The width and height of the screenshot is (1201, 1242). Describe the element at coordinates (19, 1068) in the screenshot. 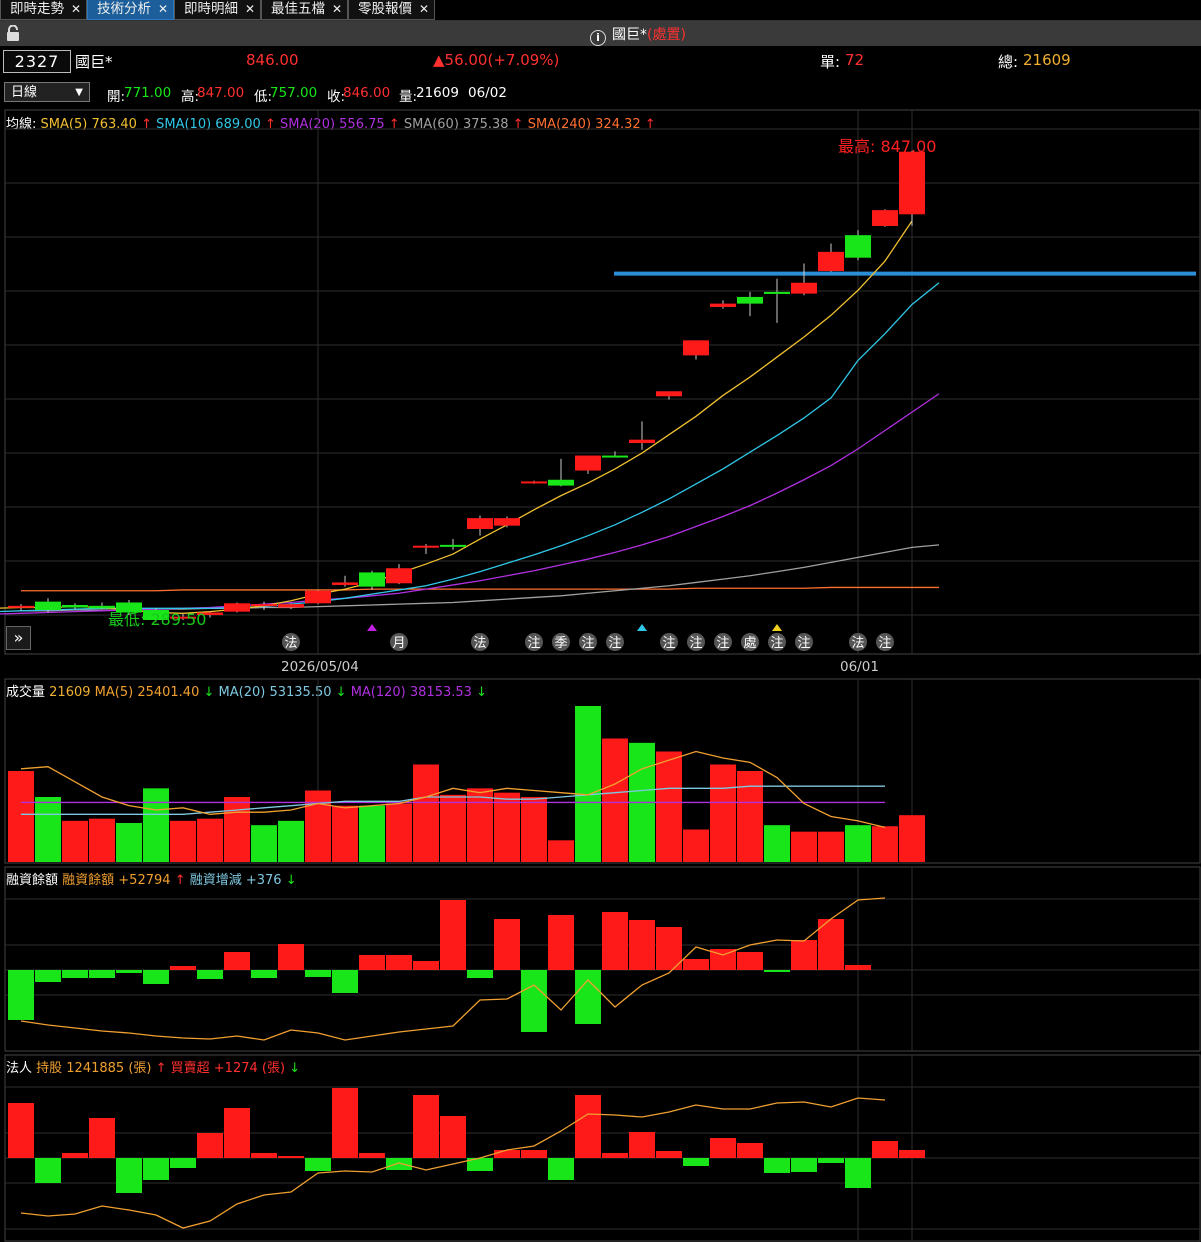

I see `institutional-title: 法人` at that location.